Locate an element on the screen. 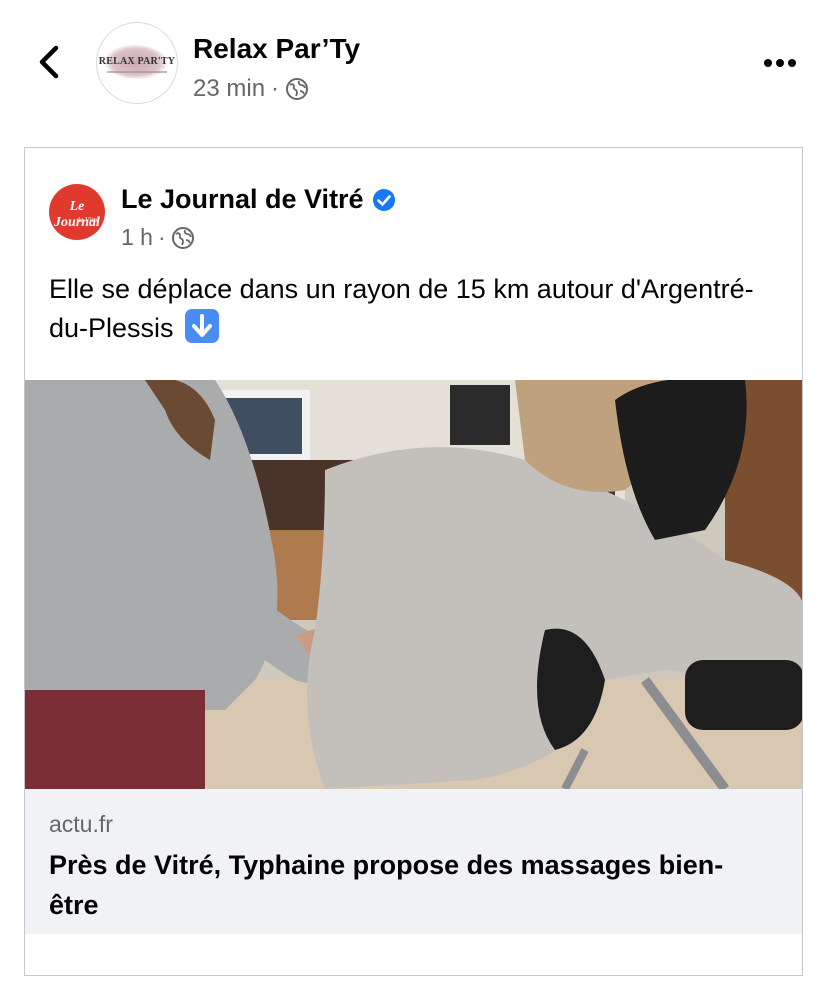  source-avatar-text: Le Journal is located at coordinates (77, 214).